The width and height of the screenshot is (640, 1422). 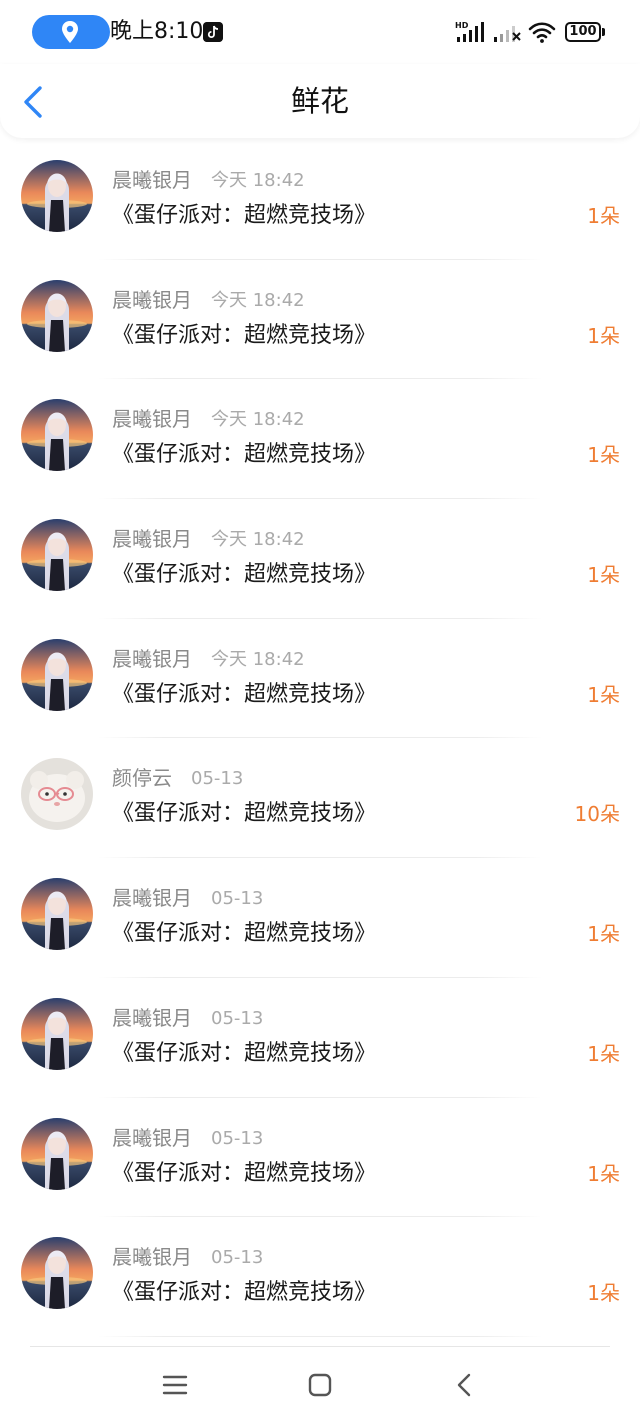 What do you see at coordinates (462, 25) in the screenshot?
I see `svg-text: HD` at bounding box center [462, 25].